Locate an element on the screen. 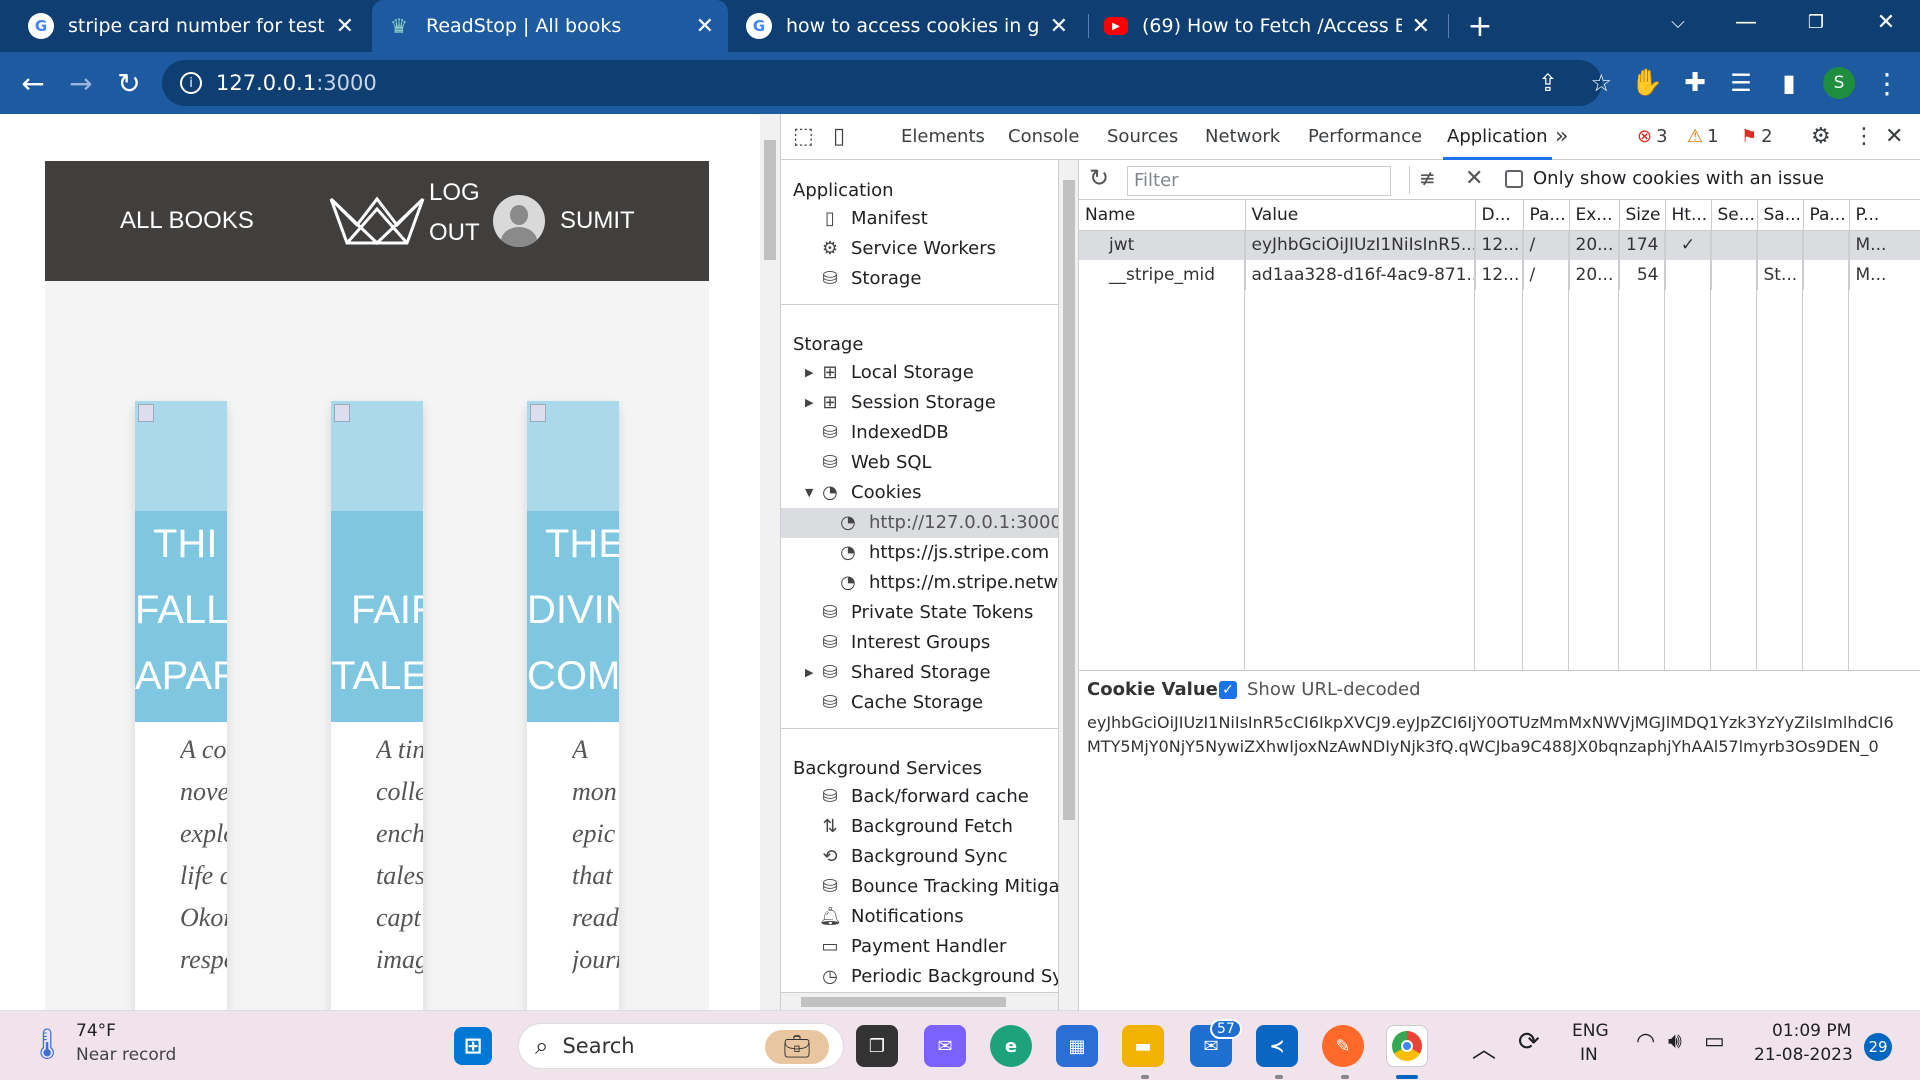  sidebar-item-payment-handler: ▭ Payment Handler is located at coordinates (912, 947).